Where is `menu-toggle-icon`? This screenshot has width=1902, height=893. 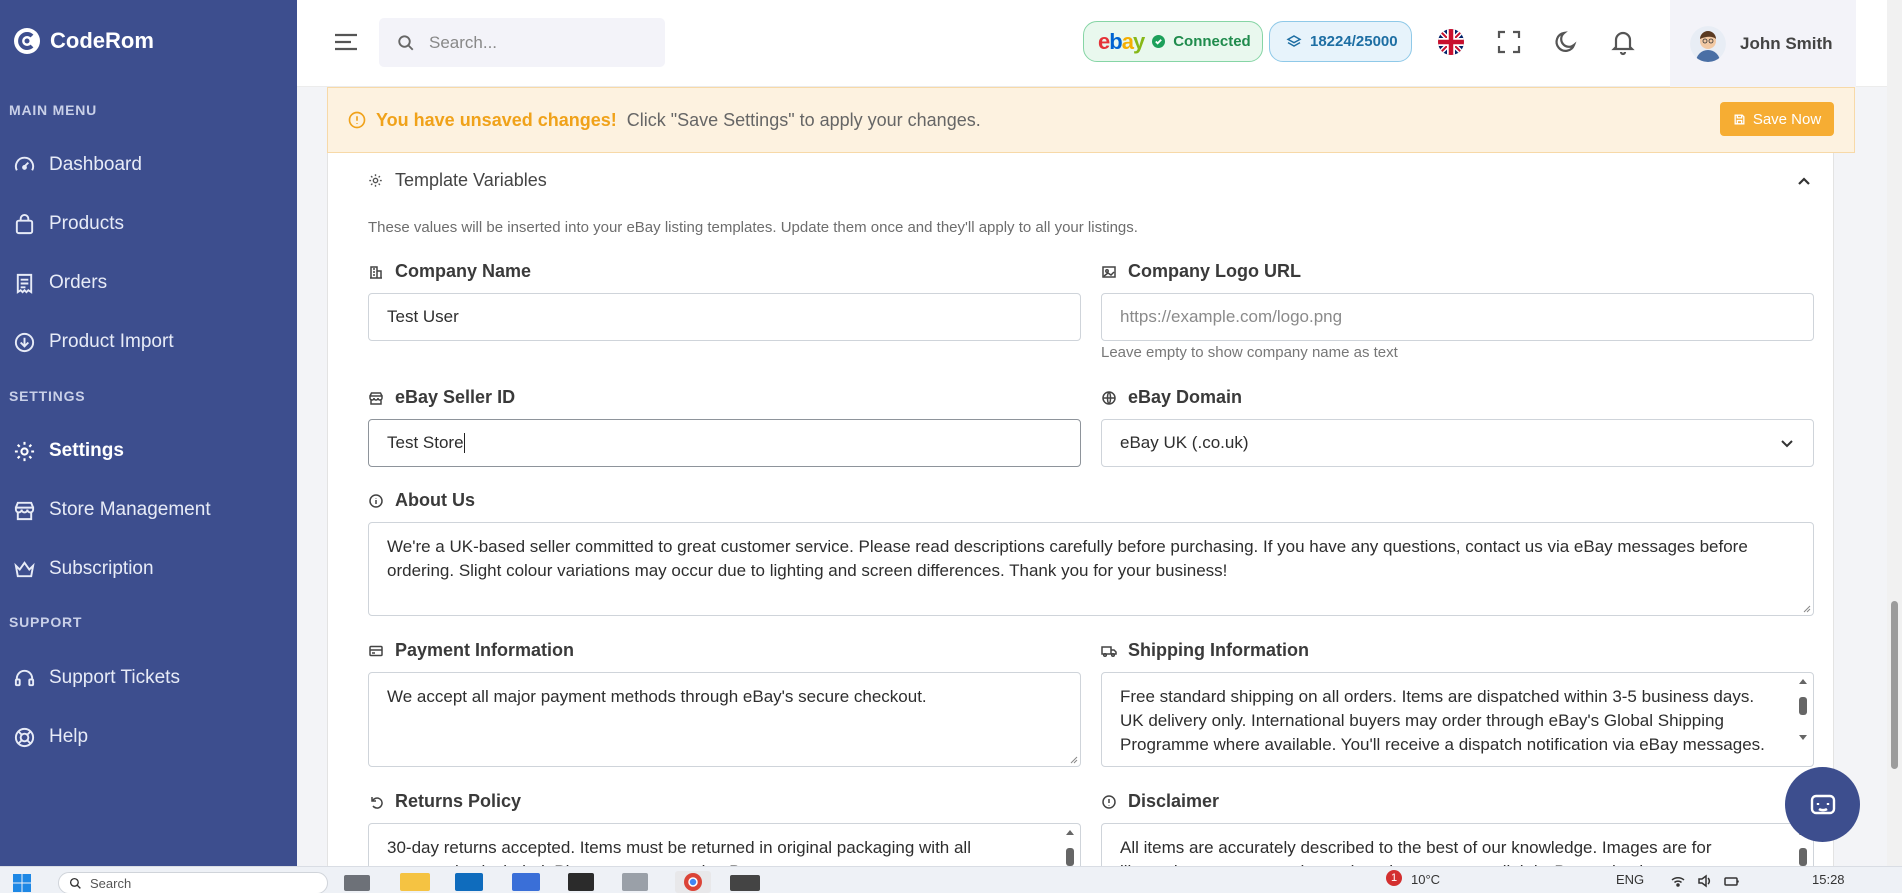
menu-toggle-icon is located at coordinates (346, 42).